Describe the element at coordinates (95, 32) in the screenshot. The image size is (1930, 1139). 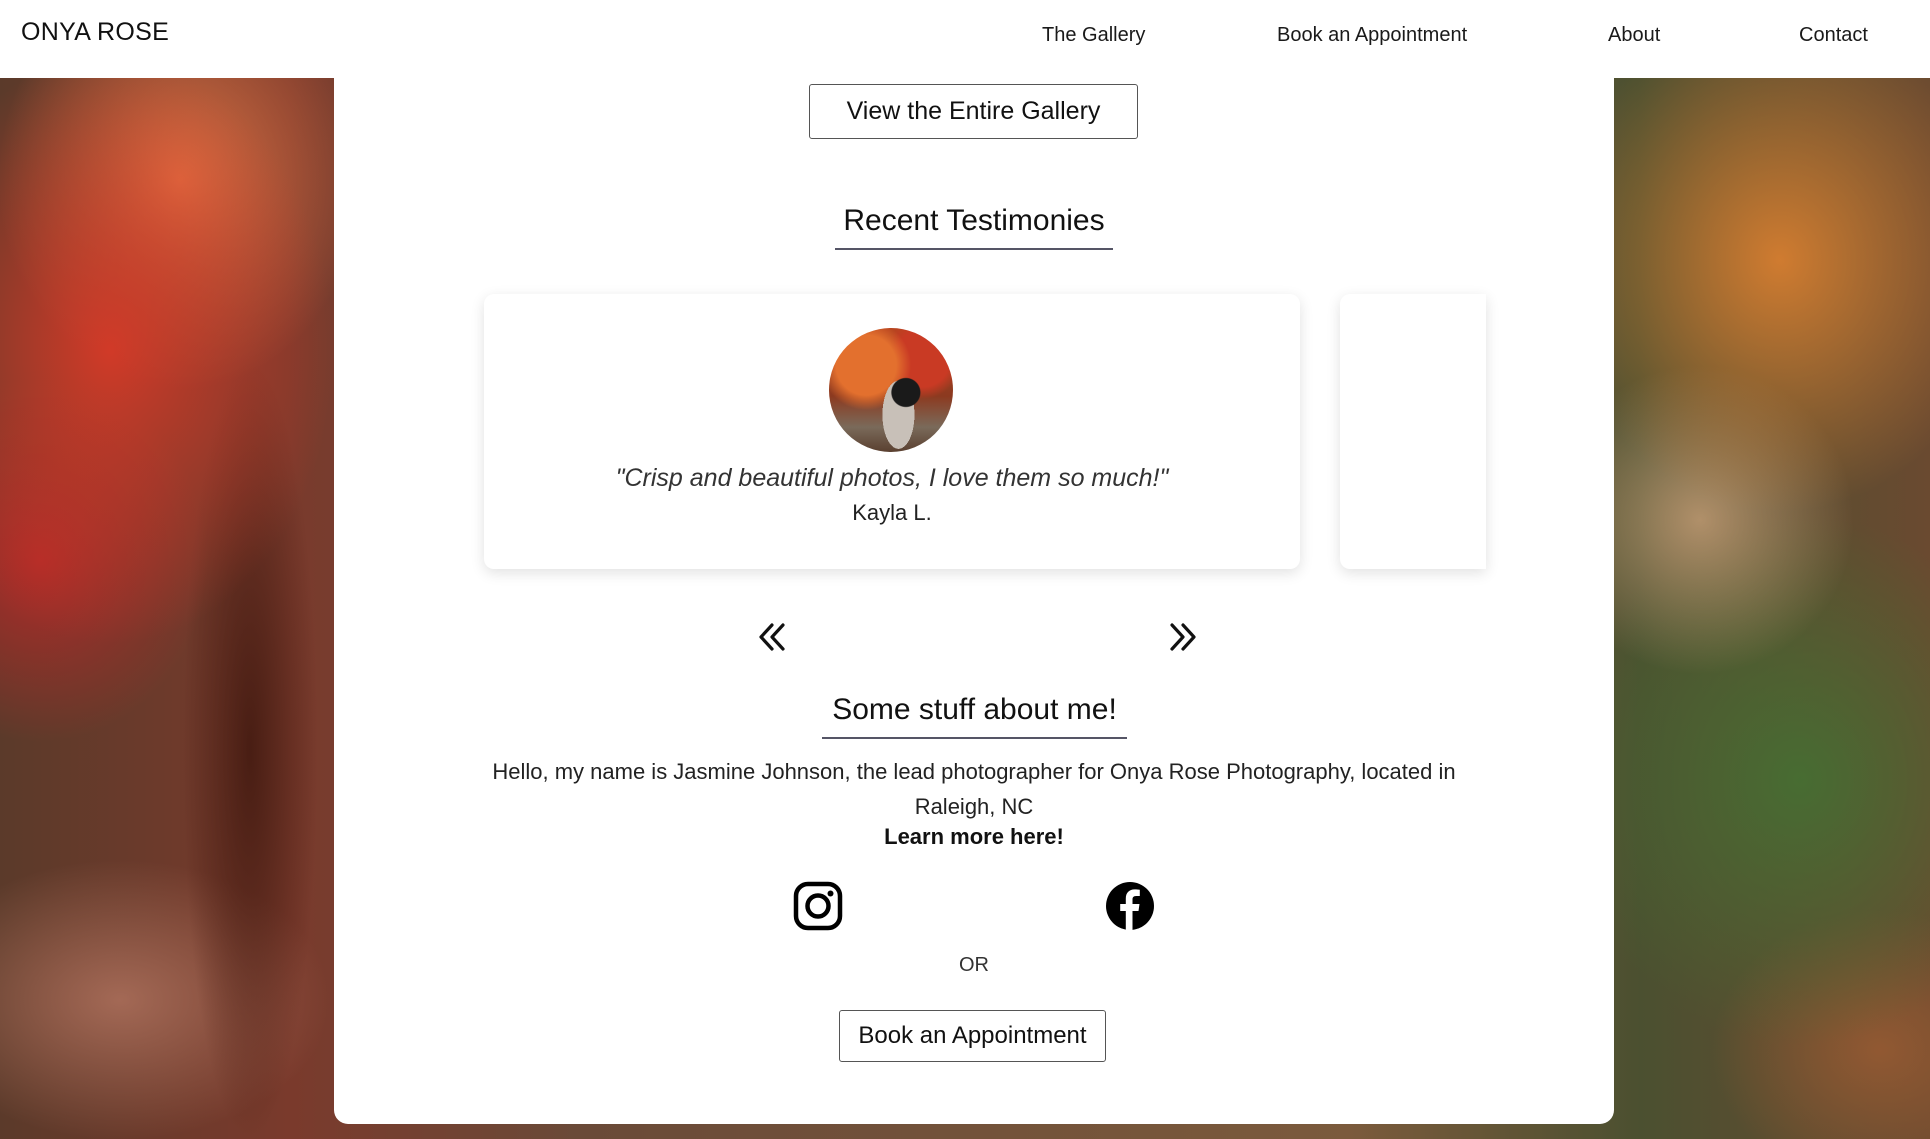
I see `site-logo: ONYA ROSE` at that location.